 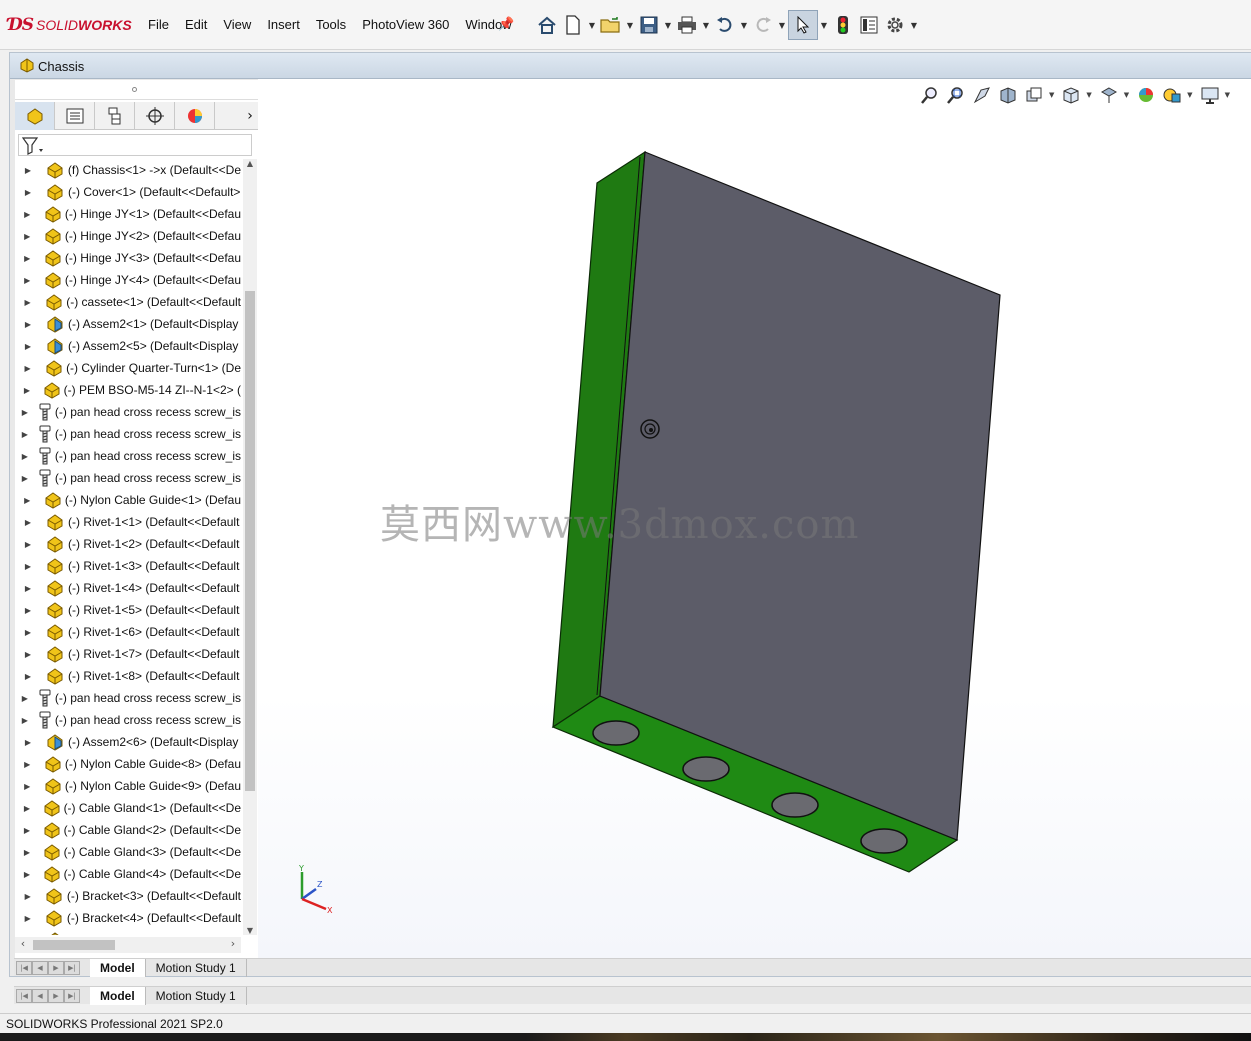 What do you see at coordinates (128, 932) in the screenshot?
I see `tree-item: ▶(-) Assem2<7> (Default<Display` at bounding box center [128, 932].